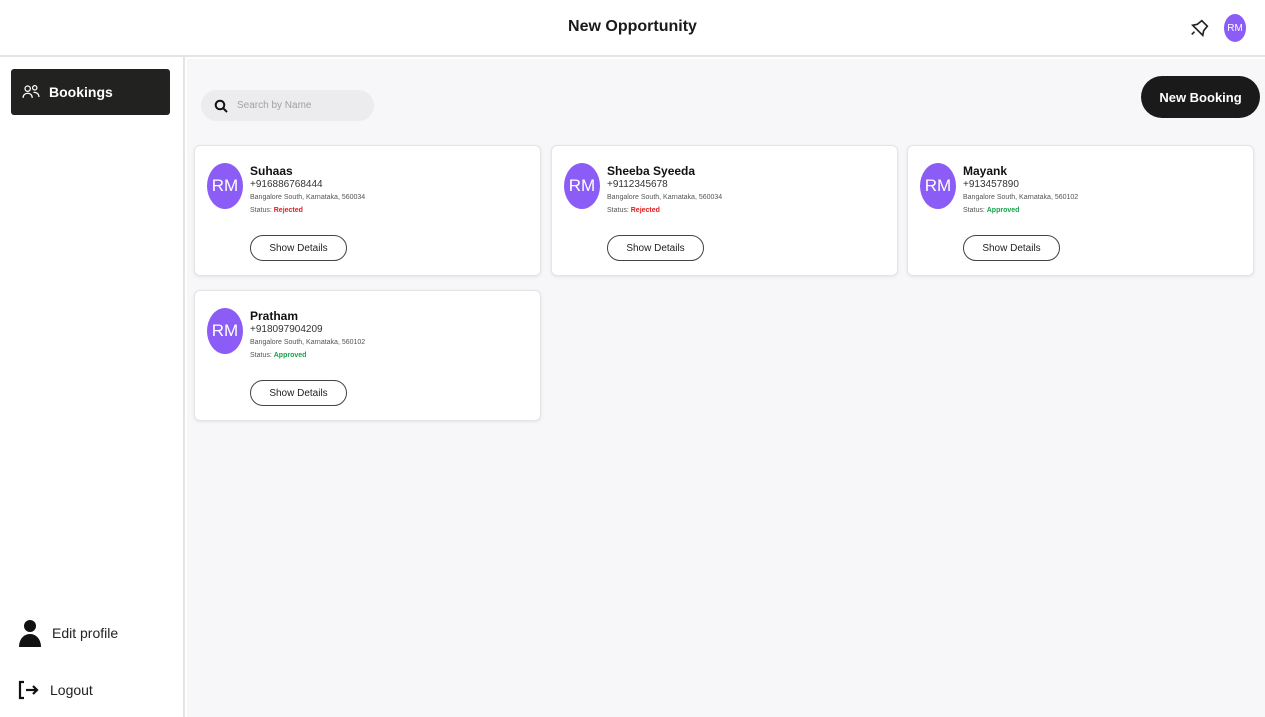 Image resolution: width=1265 pixels, height=717 pixels. I want to click on booking-name: Pratham, so click(274, 316).